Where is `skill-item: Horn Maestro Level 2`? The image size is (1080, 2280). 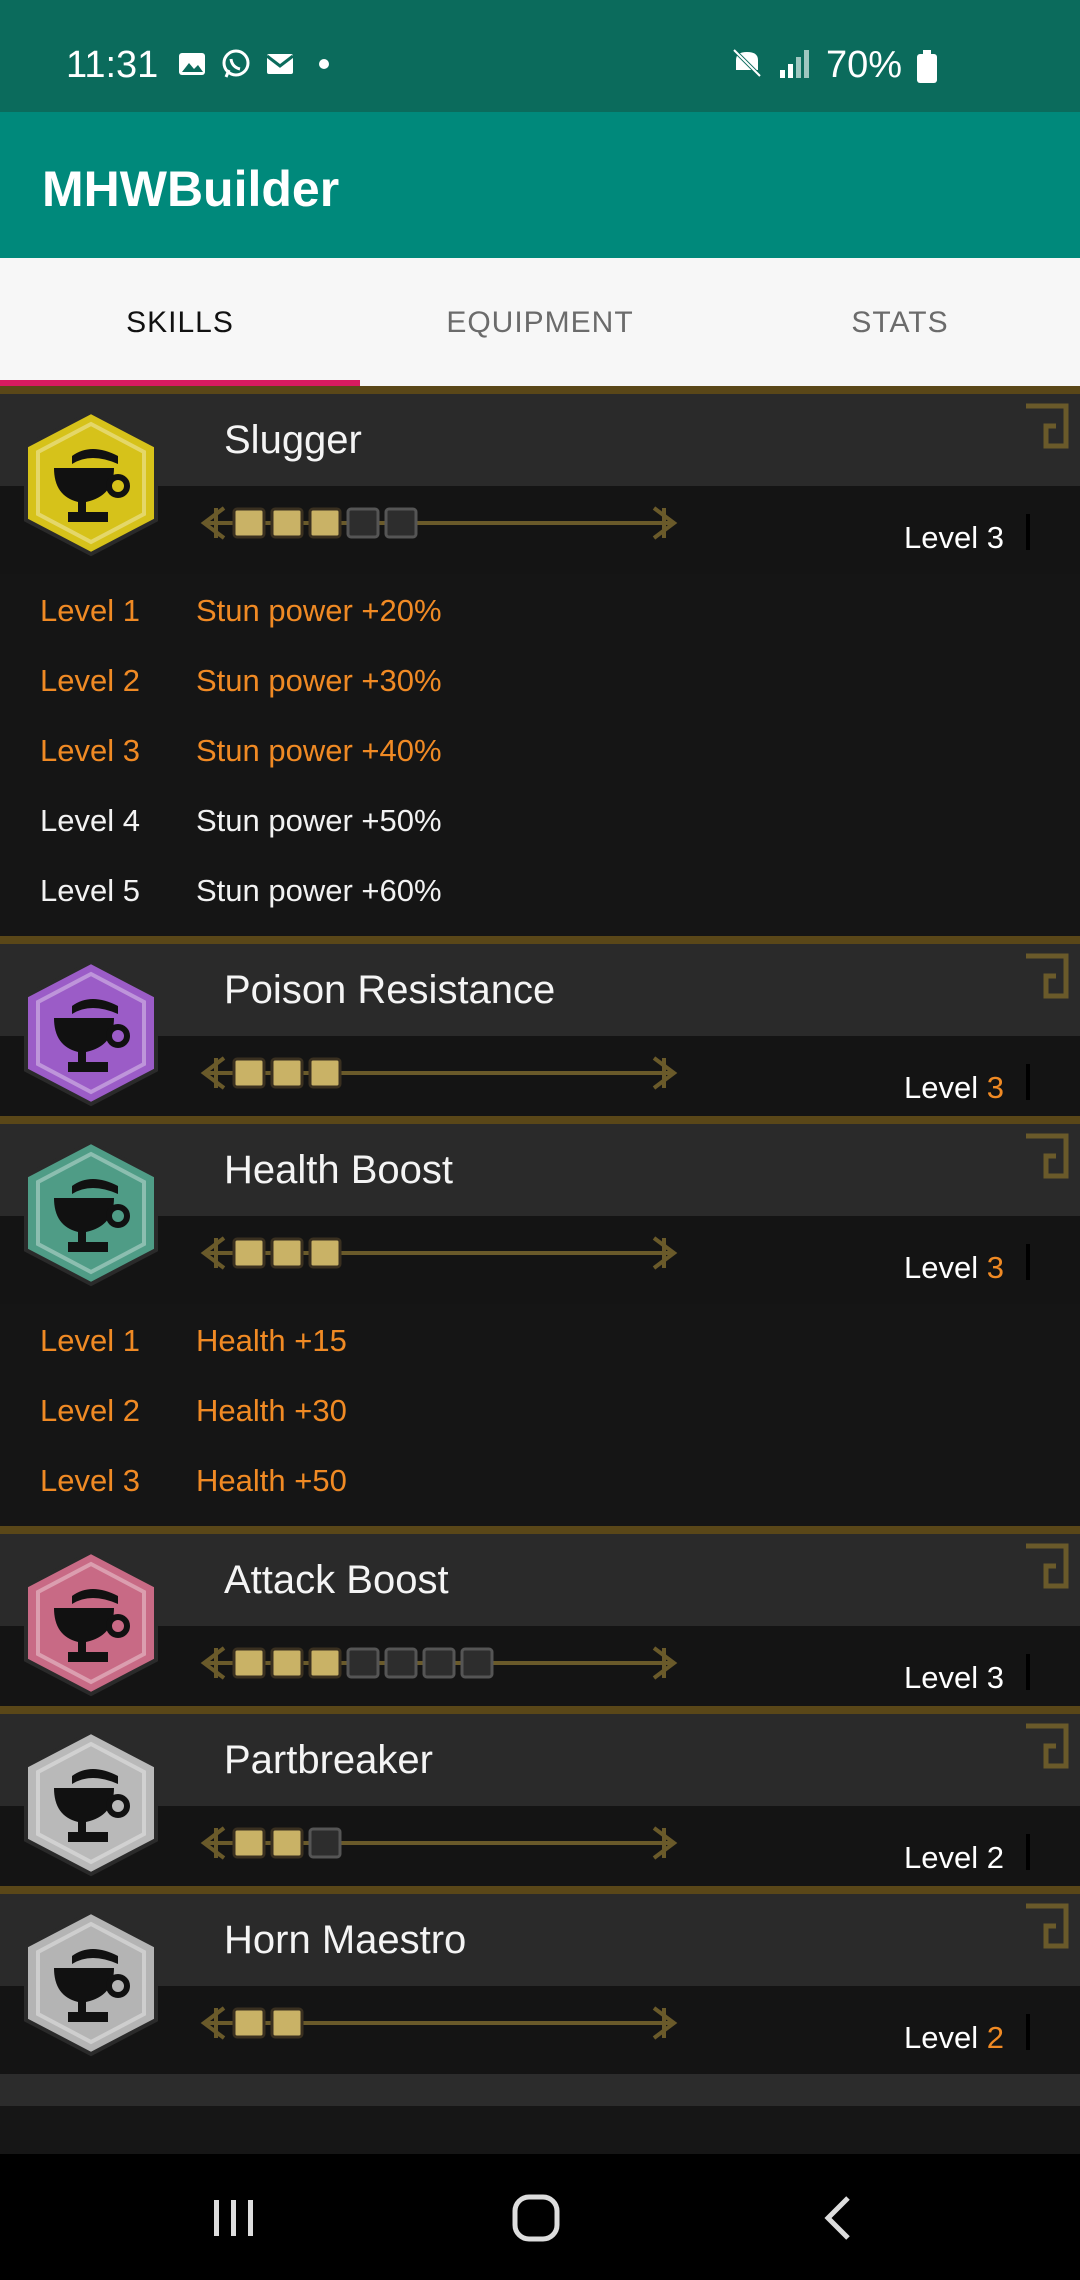 skill-item: Horn Maestro Level 2 is located at coordinates (540, 1980).